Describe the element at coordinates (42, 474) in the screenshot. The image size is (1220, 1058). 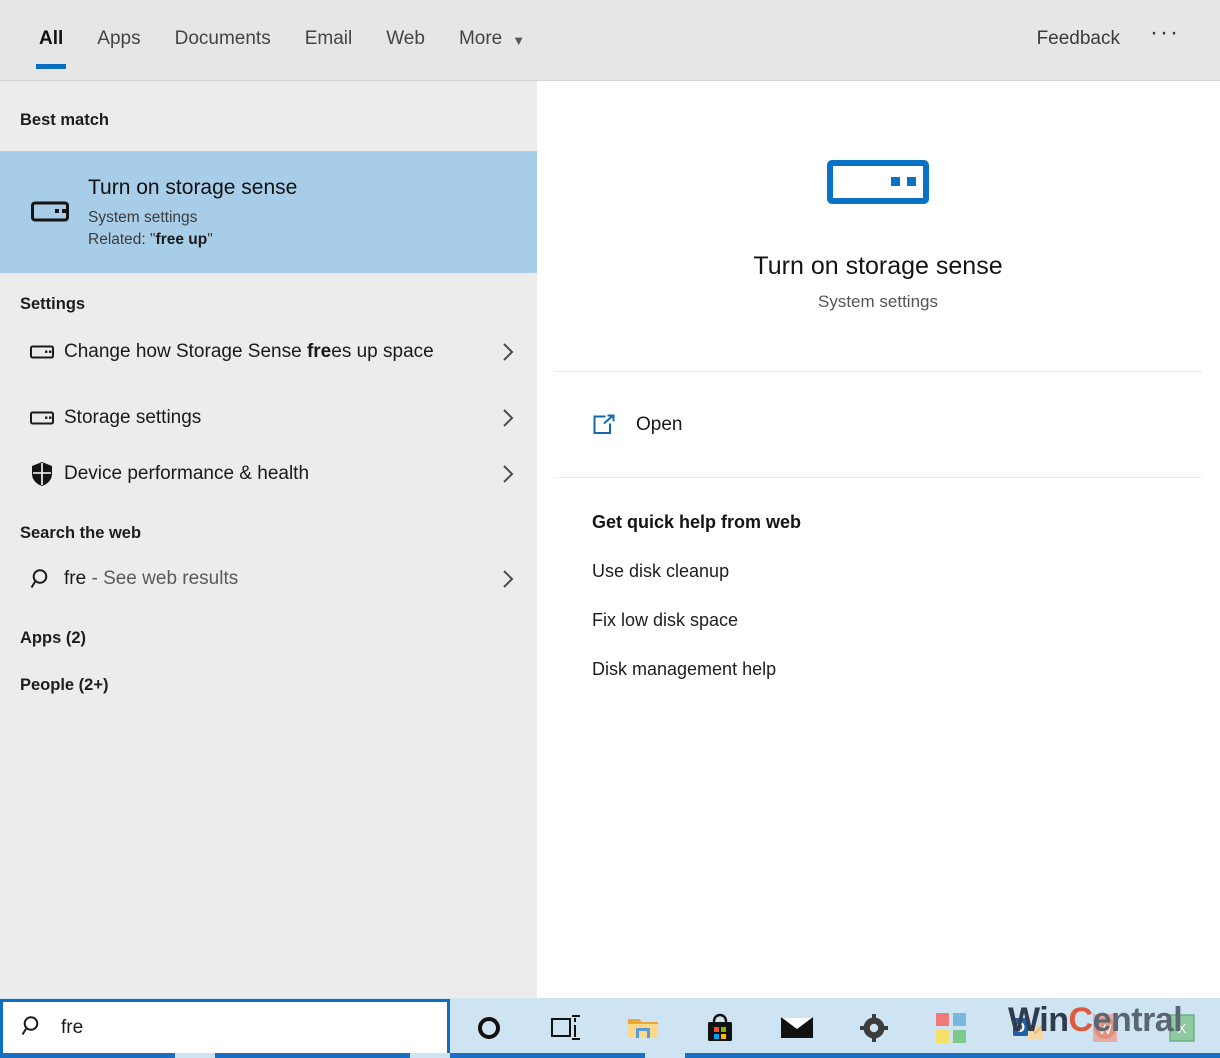
I see `shield-icon` at that location.